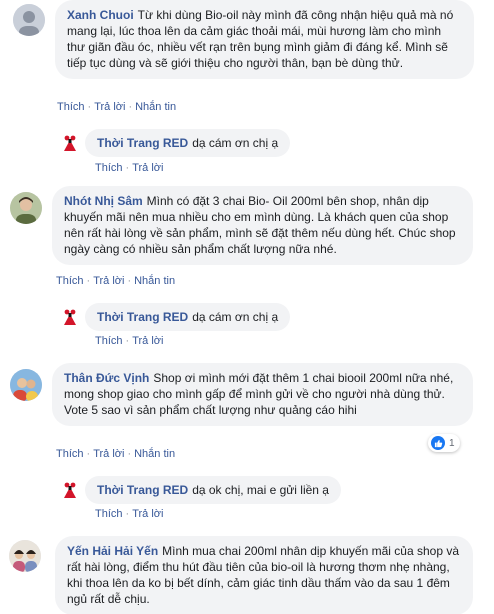  What do you see at coordinates (112, 551) in the screenshot?
I see `comment-author: Yến Hải Hải Yến` at bounding box center [112, 551].